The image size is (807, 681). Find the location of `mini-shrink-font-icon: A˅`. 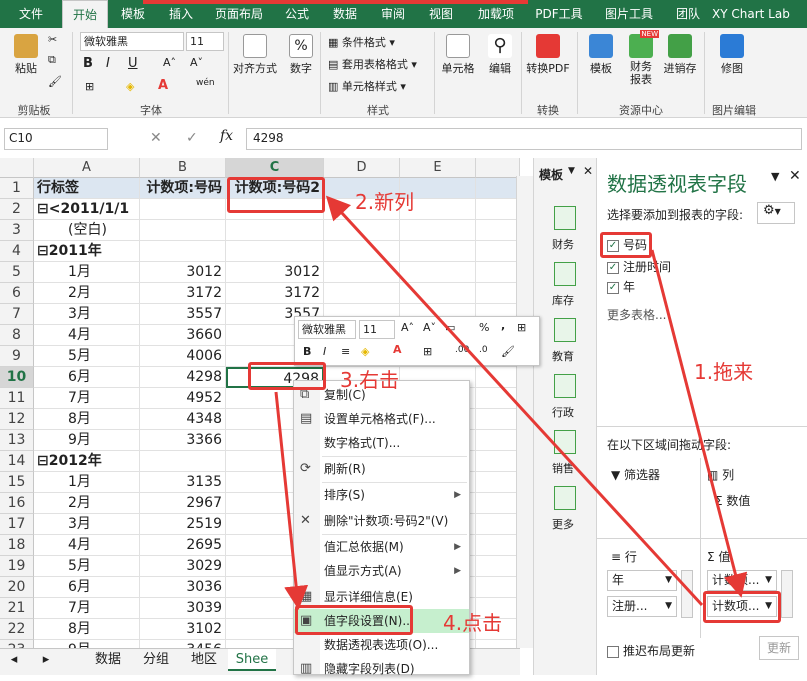

mini-shrink-font-icon: A˅ is located at coordinates (429, 327).